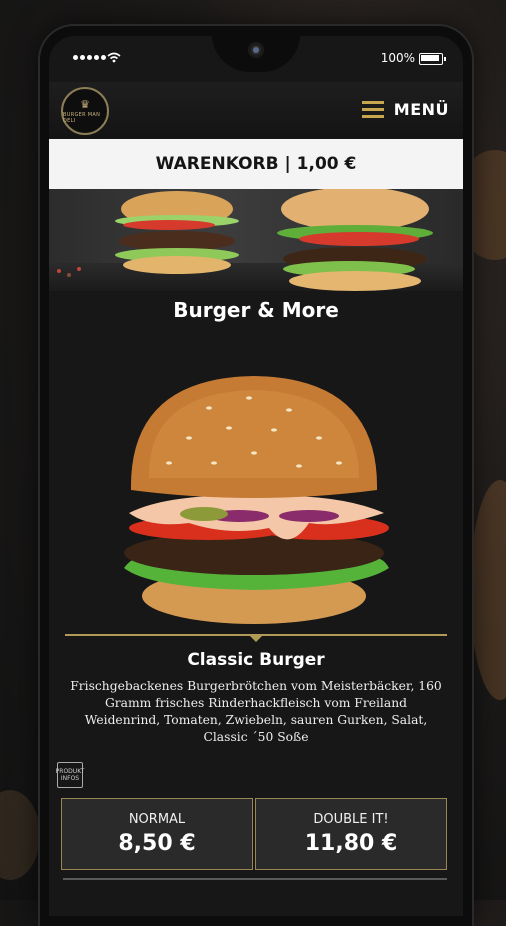 This screenshot has height=926, width=506. I want to click on logo-text: BURGER MAN DELI, so click(82, 117).